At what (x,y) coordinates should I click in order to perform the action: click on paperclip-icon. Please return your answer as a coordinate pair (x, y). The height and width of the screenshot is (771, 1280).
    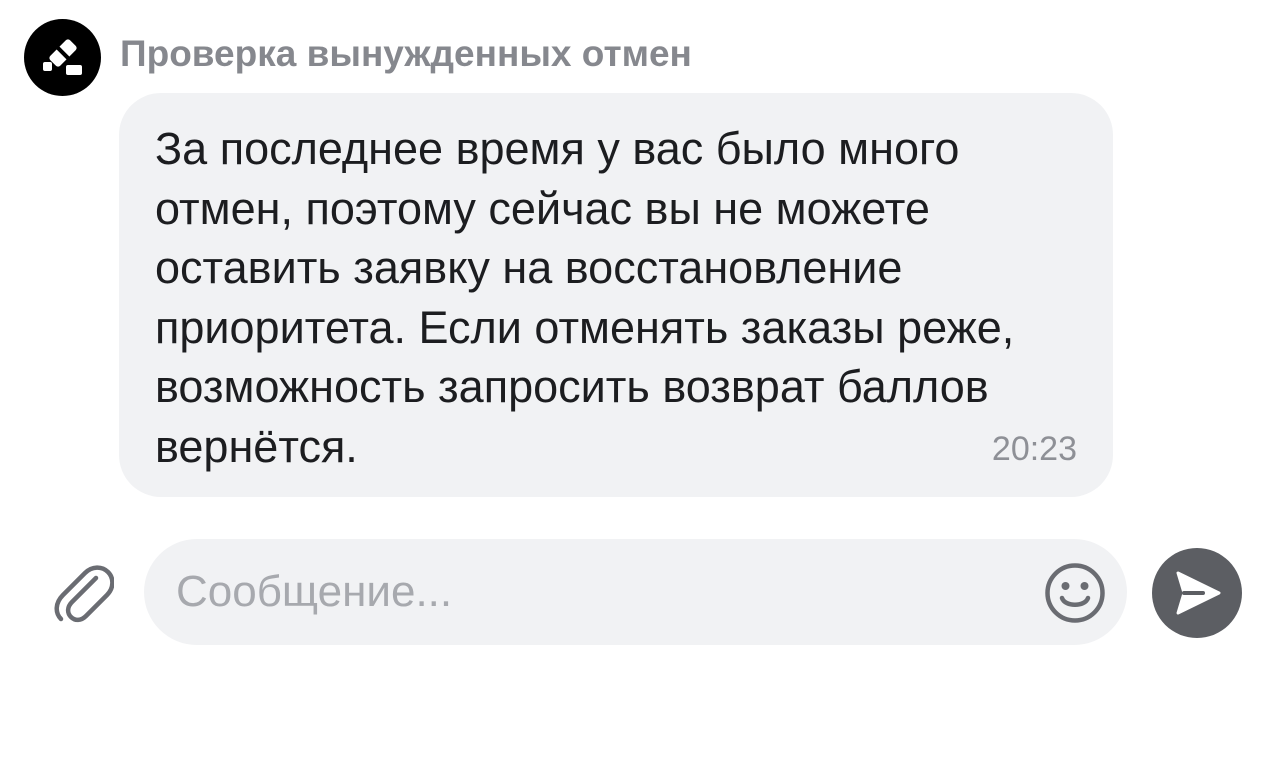
    Looking at the image, I should click on (84, 594).